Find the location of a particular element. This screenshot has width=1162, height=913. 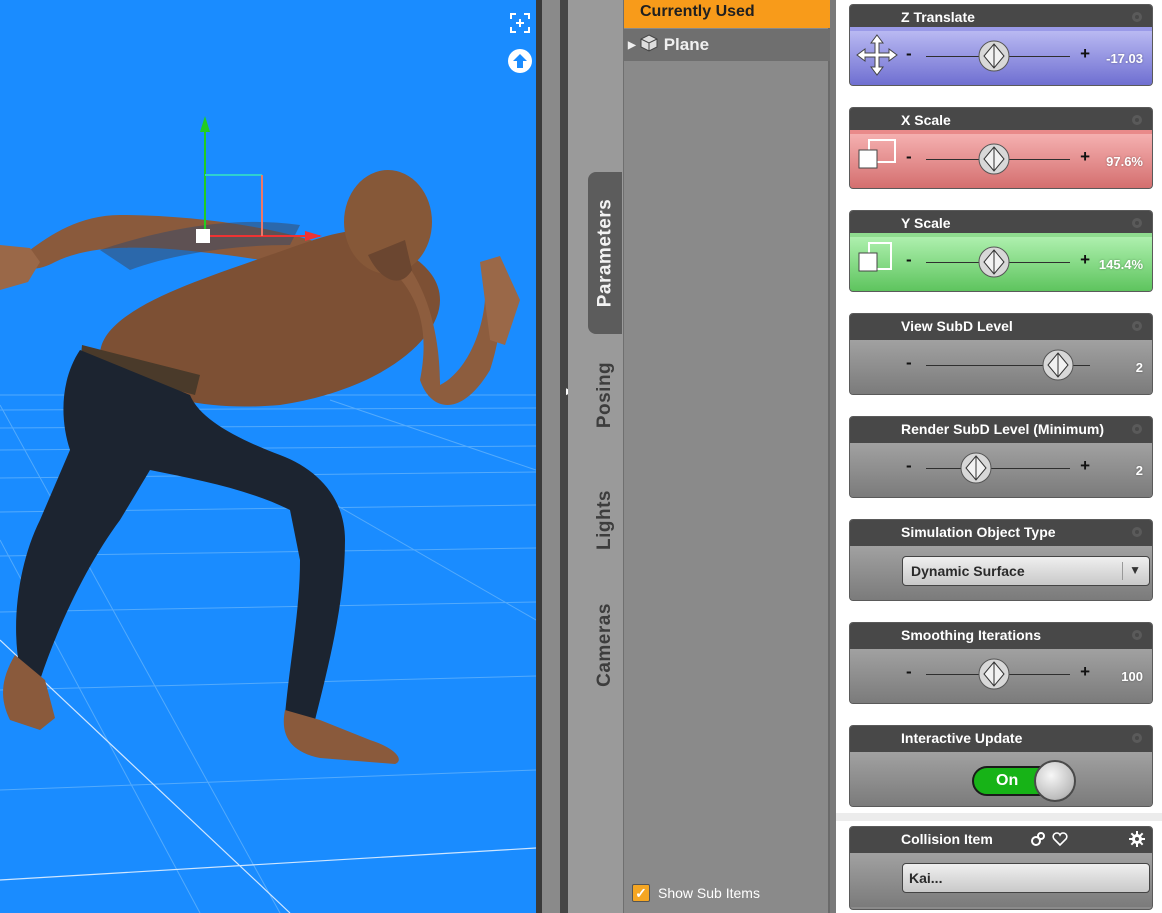

param-interactive-update: Interactive Update On is located at coordinates (1001, 766).